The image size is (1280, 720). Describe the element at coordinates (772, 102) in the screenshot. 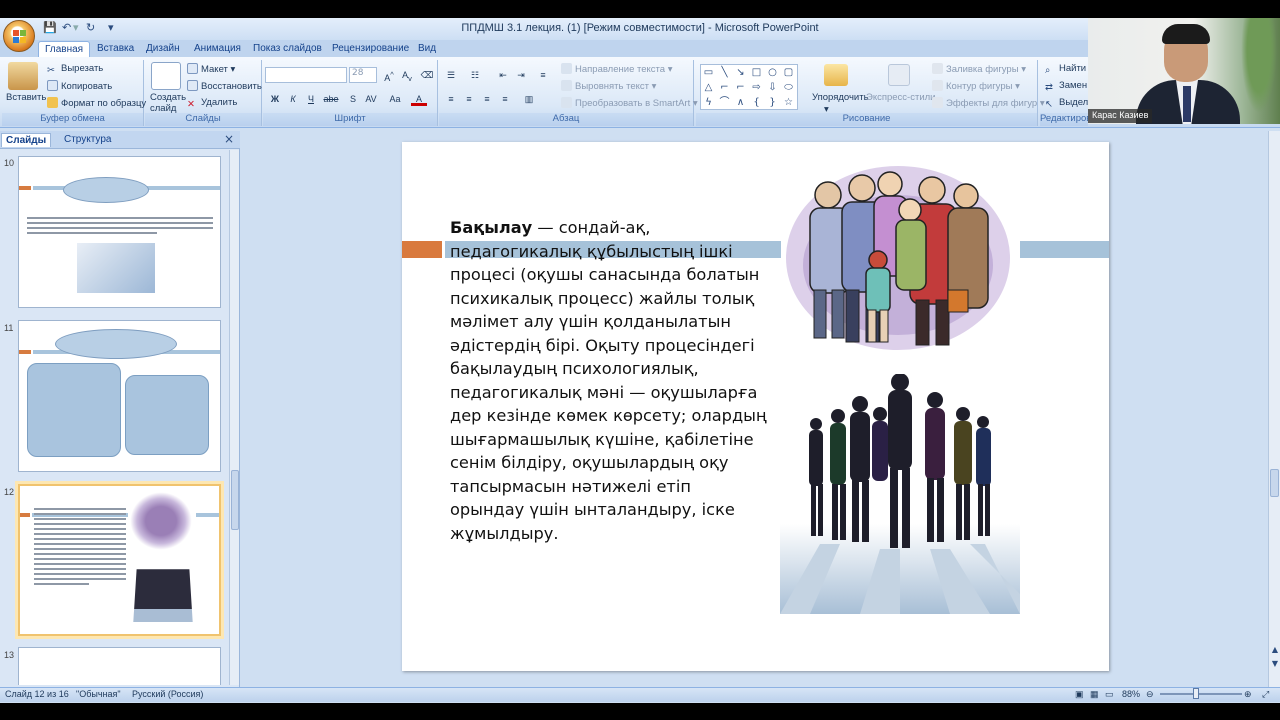

I see `brace-right-shape-icon: }` at that location.